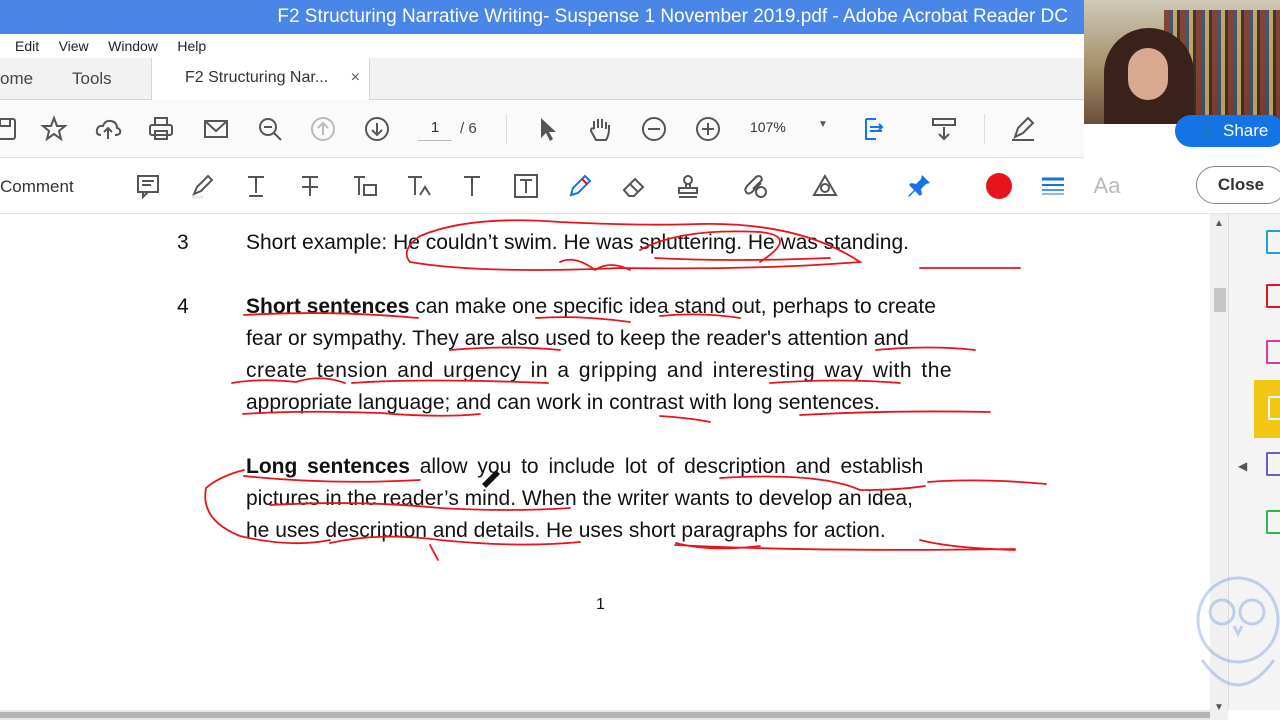 The image size is (1280, 720). Describe the element at coordinates (191, 44) in the screenshot. I see `menu-help: Help` at that location.